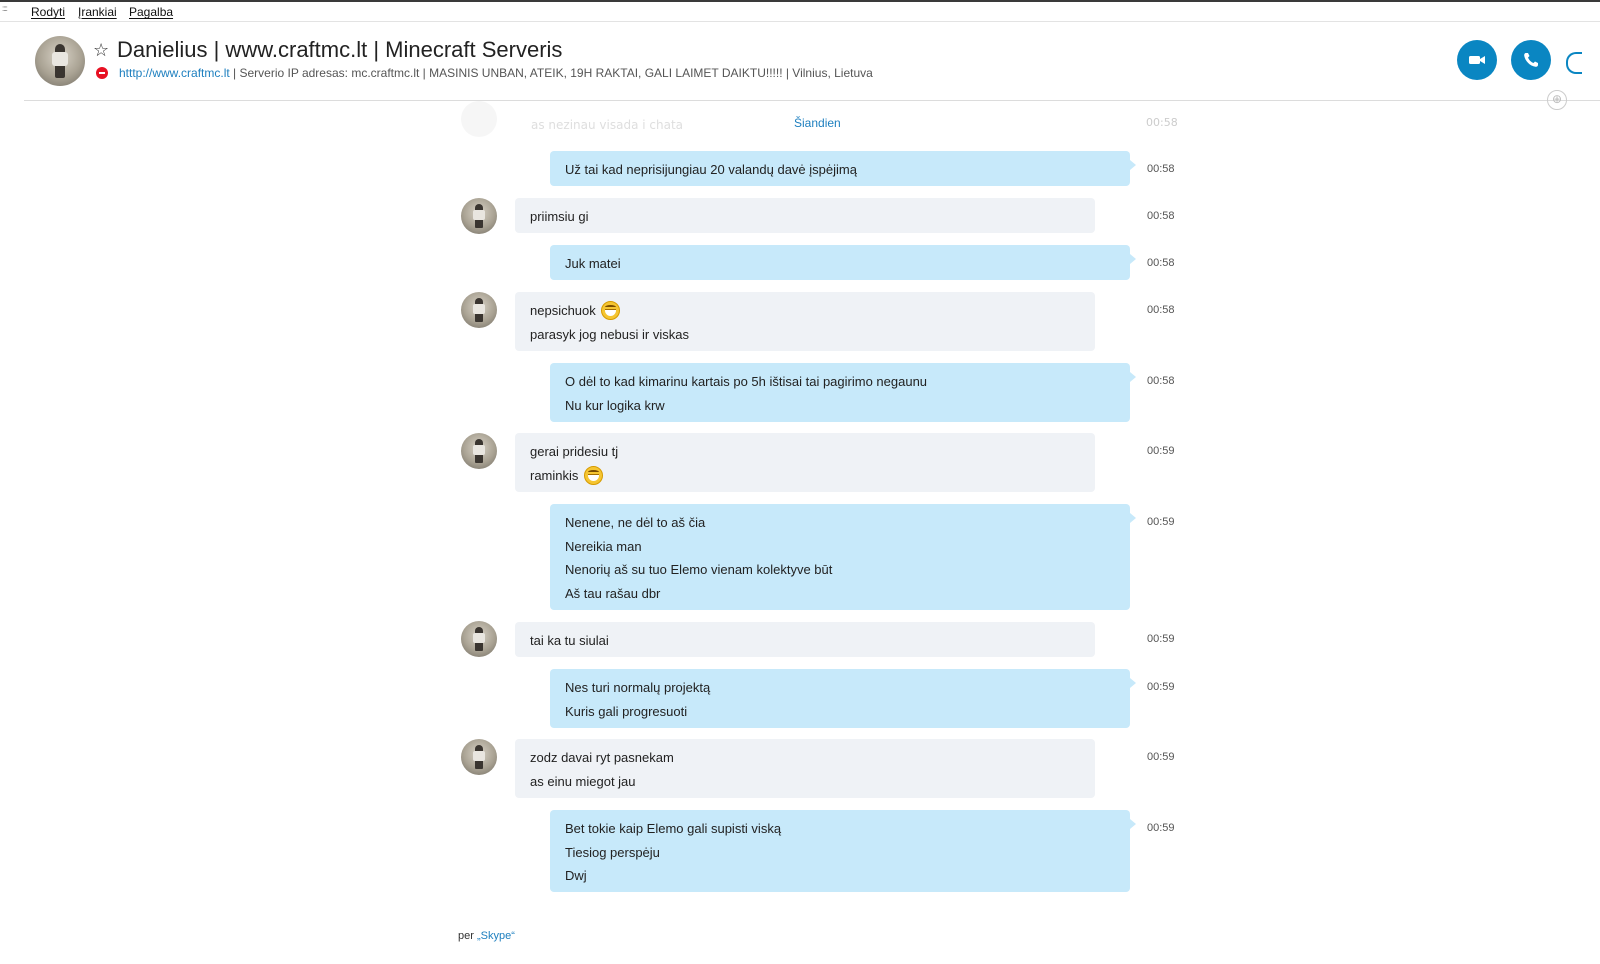 The image size is (1600, 964). What do you see at coordinates (843, 262) in the screenshot?
I see `outgoing-message: Juk matei` at bounding box center [843, 262].